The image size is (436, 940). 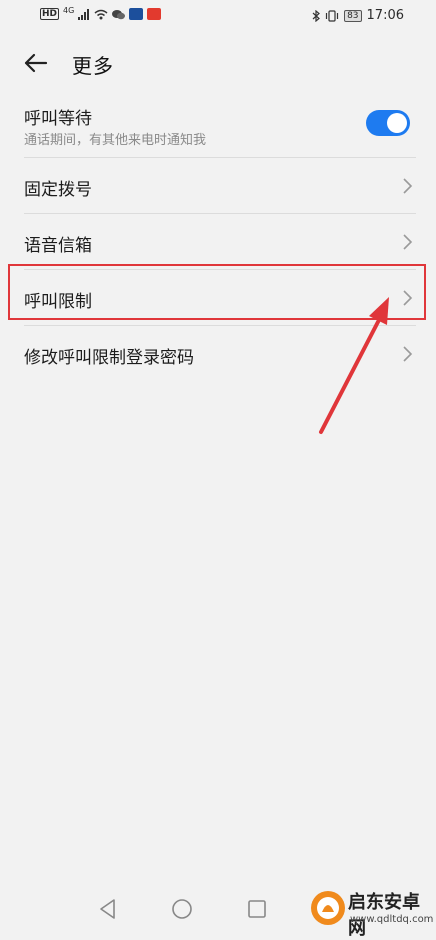 I want to click on status-left: HD 4G, so click(x=101, y=12).